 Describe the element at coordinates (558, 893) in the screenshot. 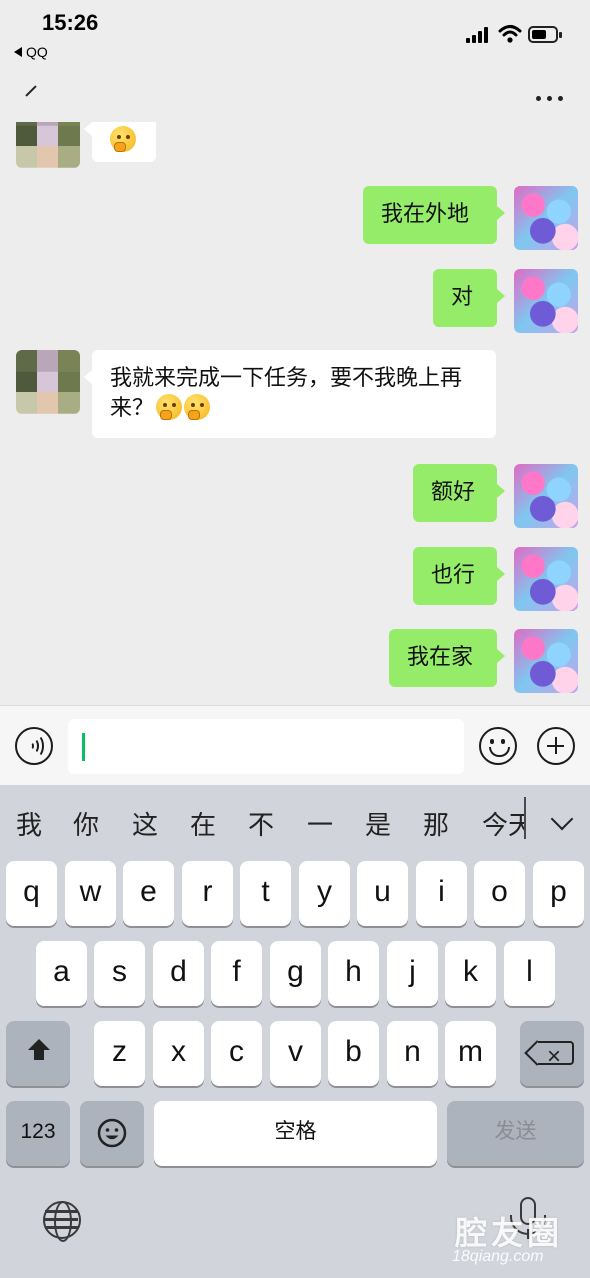

I see `key-p: p` at that location.